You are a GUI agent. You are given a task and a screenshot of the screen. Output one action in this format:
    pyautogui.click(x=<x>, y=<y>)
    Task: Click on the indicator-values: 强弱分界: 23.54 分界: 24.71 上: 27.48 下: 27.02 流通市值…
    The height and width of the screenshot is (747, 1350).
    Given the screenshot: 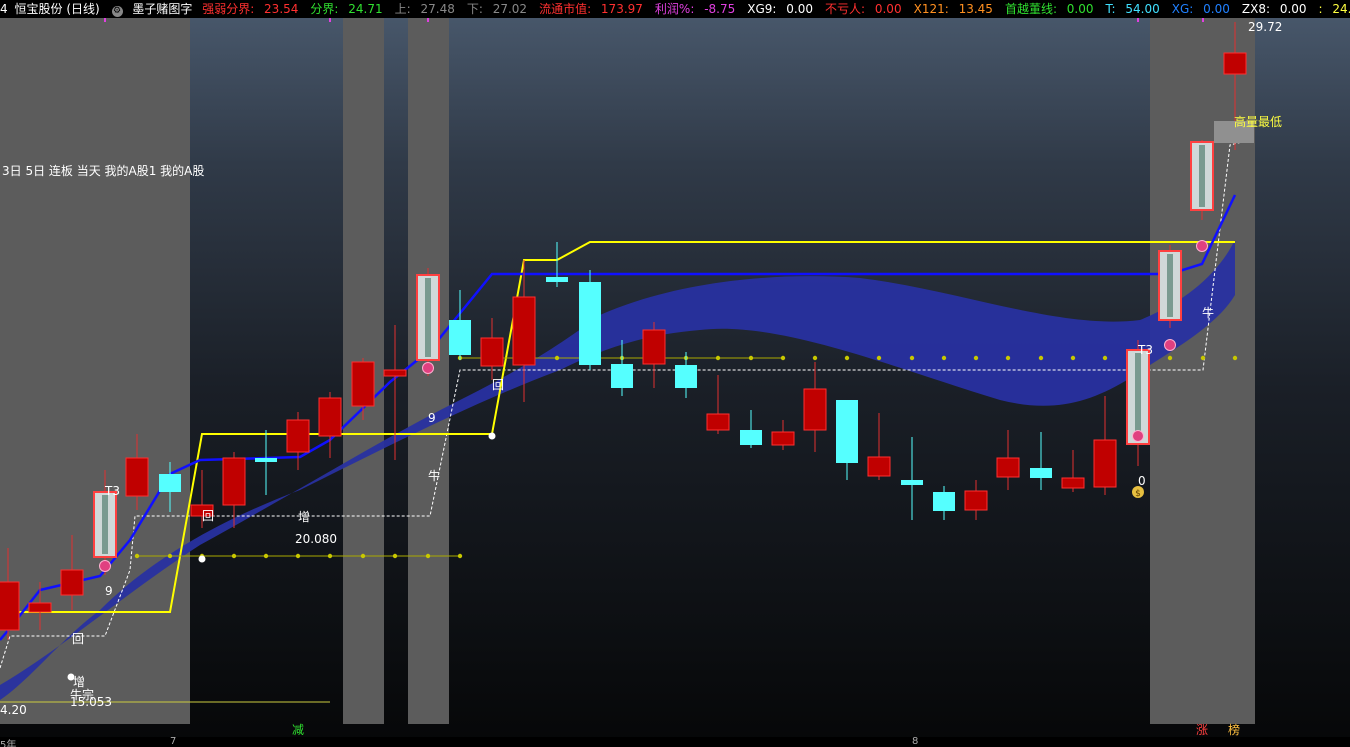 What is the action you would take?
    pyautogui.click(x=776, y=9)
    